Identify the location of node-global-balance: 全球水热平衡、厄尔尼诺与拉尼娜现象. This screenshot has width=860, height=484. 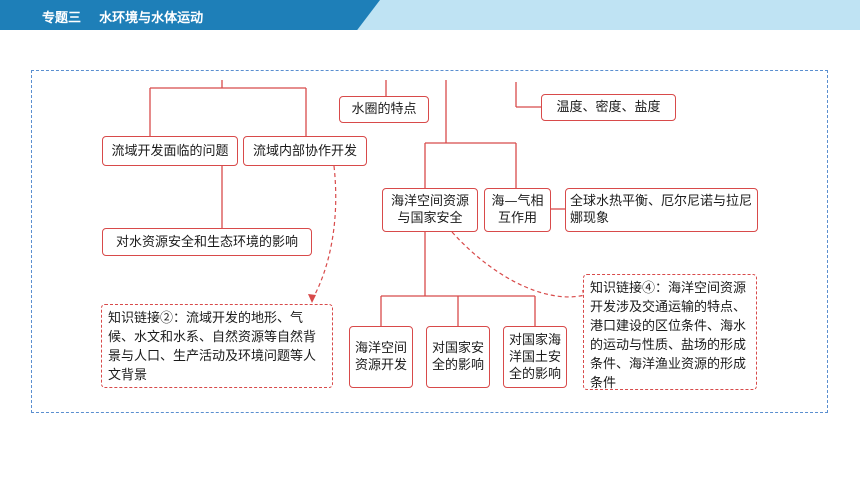
(661, 210).